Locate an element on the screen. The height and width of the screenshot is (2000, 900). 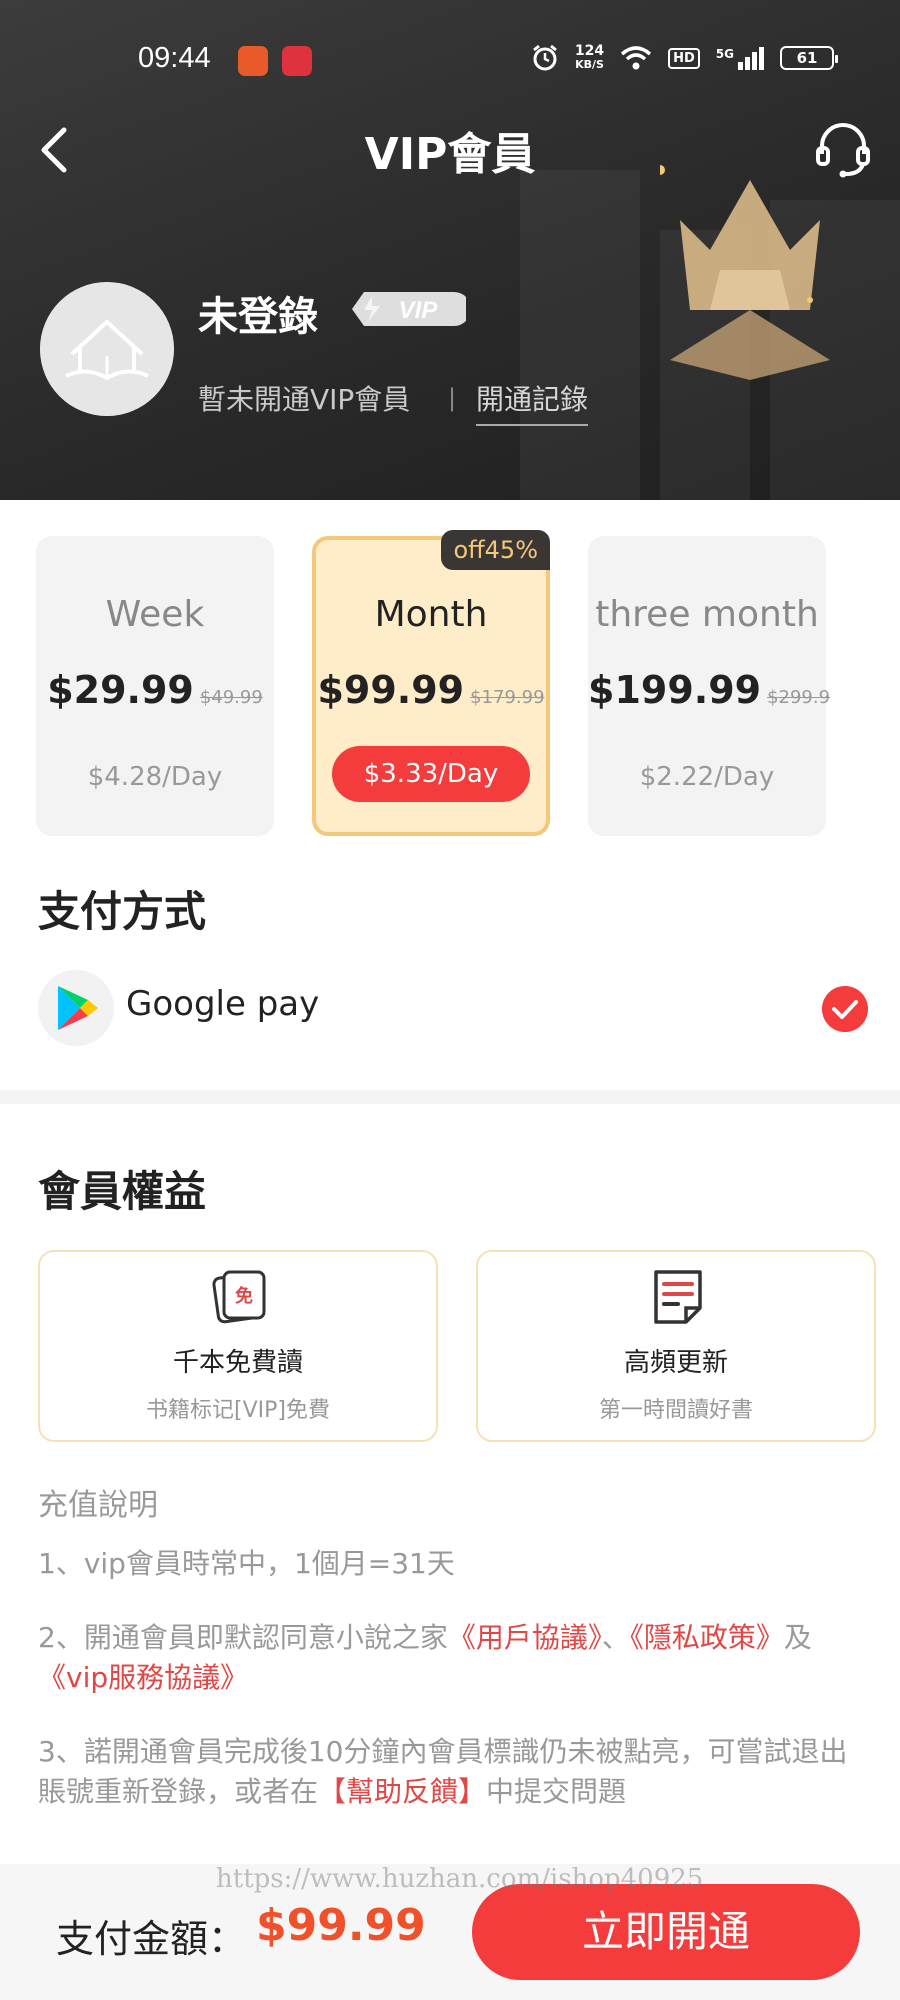
plan-price-row: $199.99 $299.9 is located at coordinates (709, 690).